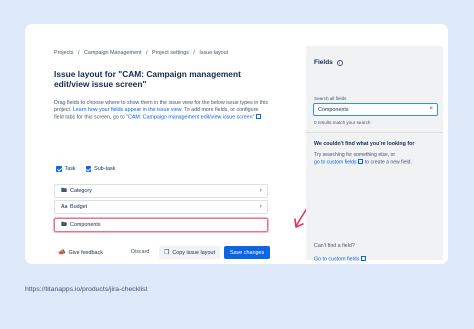  Describe the element at coordinates (431, 109) in the screenshot. I see `clear-search-icon: ×` at that location.